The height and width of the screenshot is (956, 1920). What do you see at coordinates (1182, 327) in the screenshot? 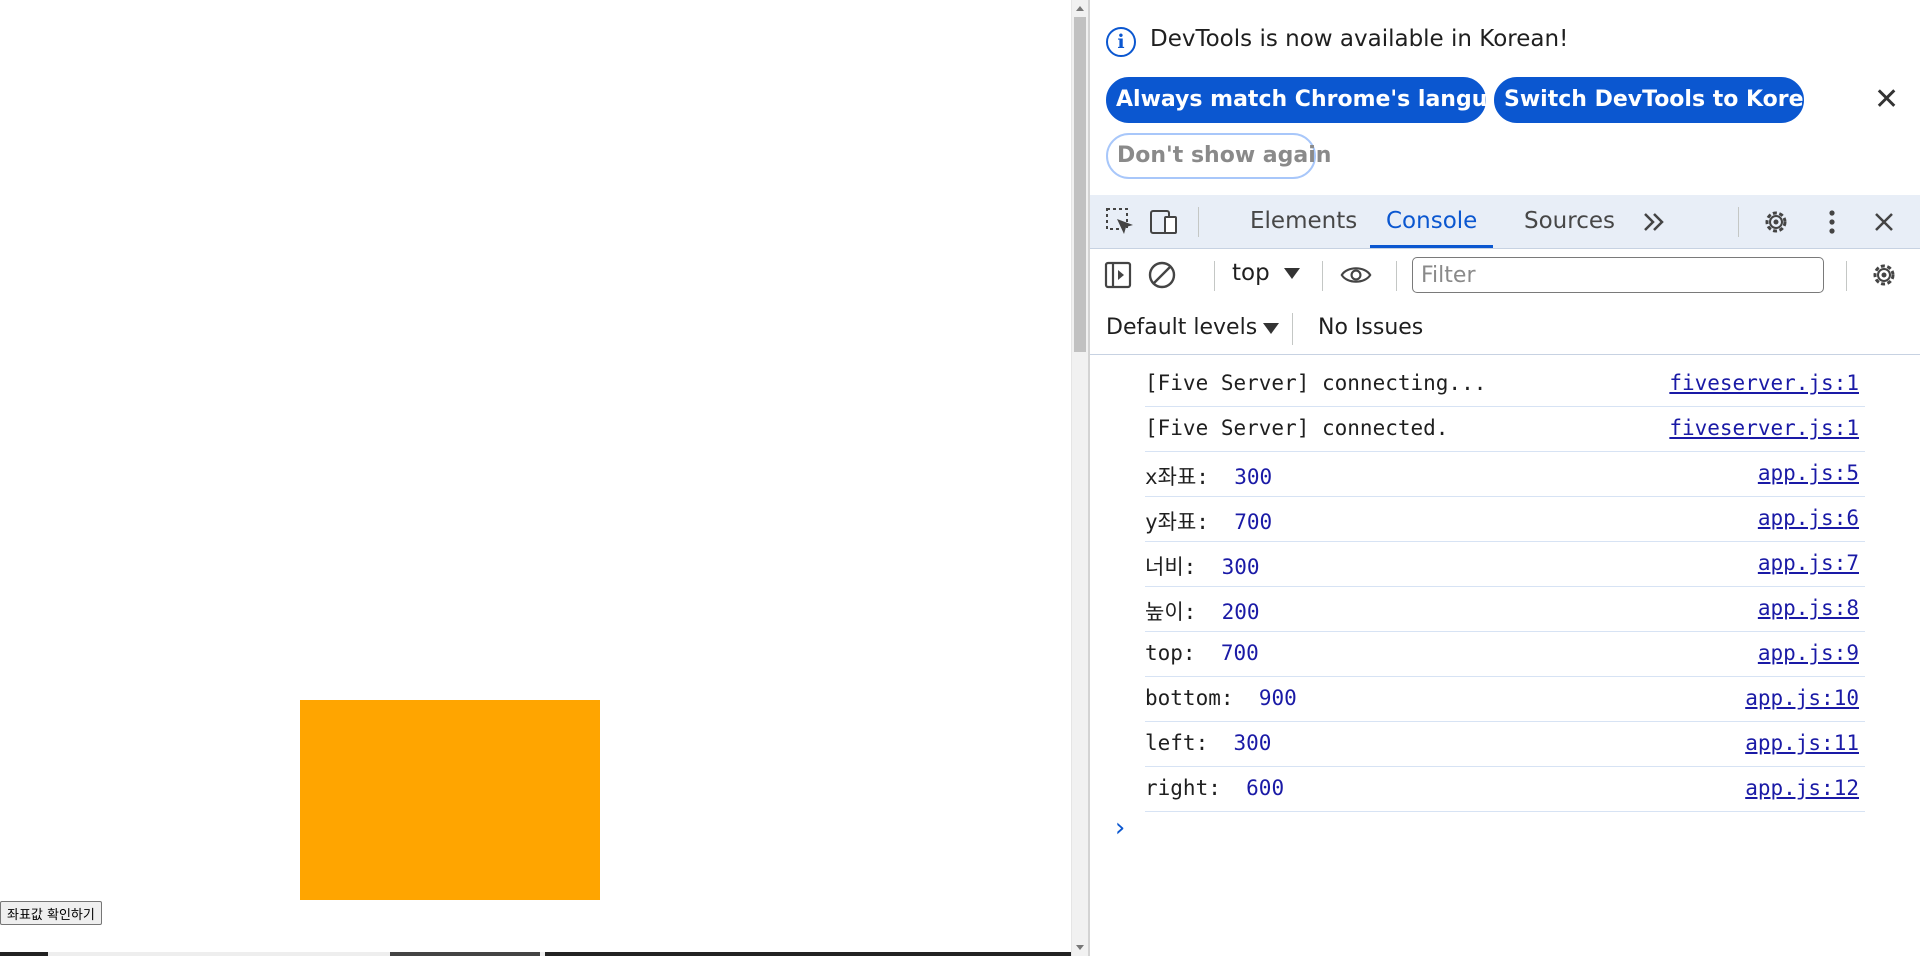
I see `log-levels-label: Default levels` at bounding box center [1182, 327].